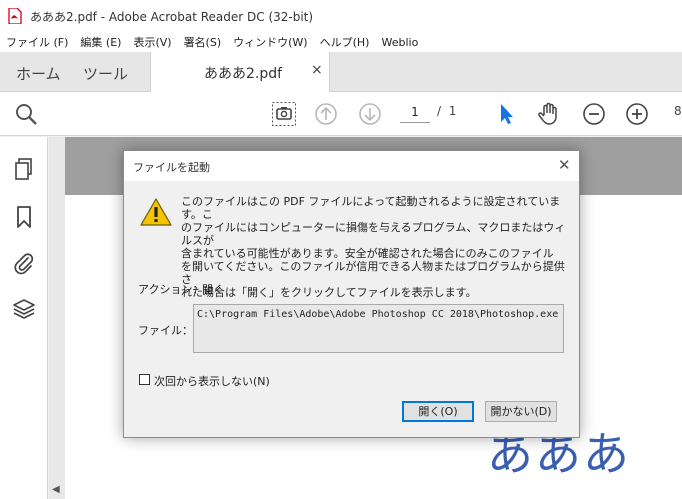 This screenshot has width=682, height=499. I want to click on dialog-title-bar: ファイルを起動 ✕, so click(351, 166).